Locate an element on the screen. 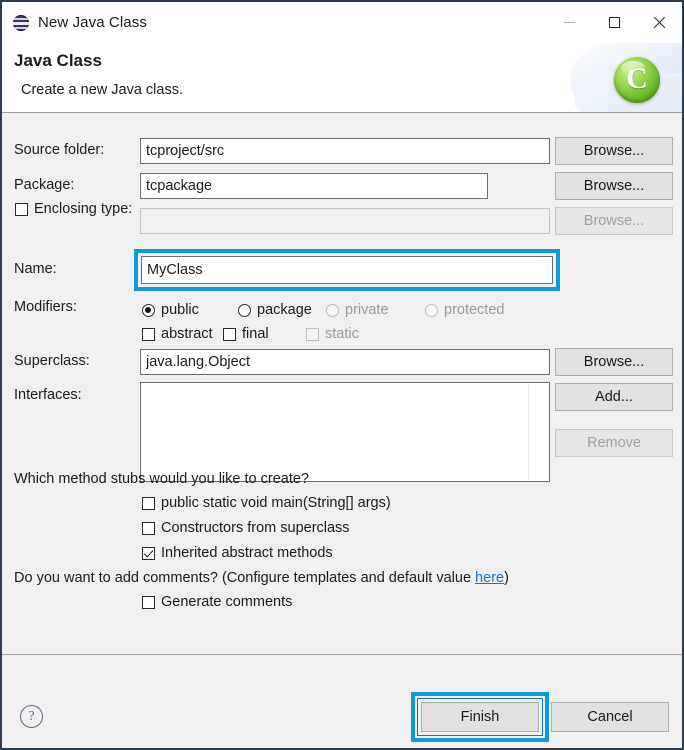 The height and width of the screenshot is (750, 684). maximize-icon is located at coordinates (614, 22).